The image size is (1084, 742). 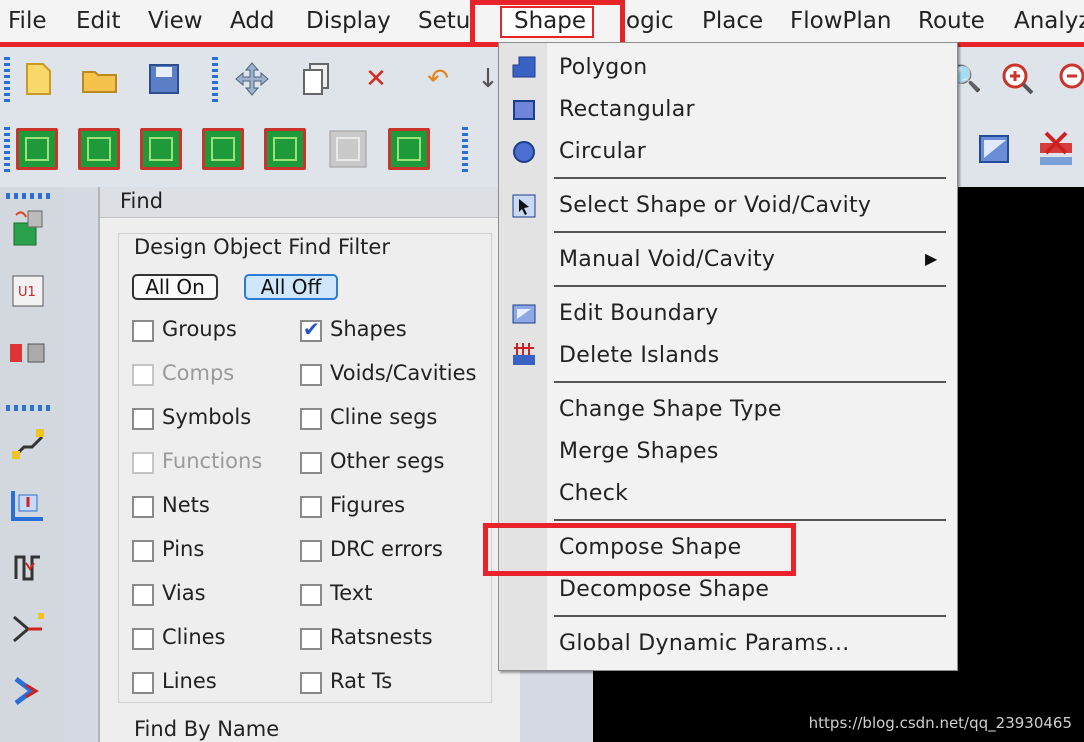 What do you see at coordinates (593, 493) in the screenshot?
I see `menu-item-check: Check` at bounding box center [593, 493].